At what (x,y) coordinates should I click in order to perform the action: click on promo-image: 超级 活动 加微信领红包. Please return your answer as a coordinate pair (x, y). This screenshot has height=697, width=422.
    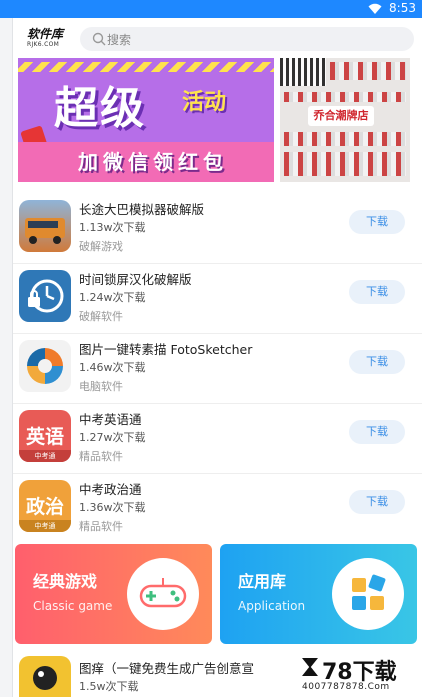
    Looking at the image, I should click on (146, 120).